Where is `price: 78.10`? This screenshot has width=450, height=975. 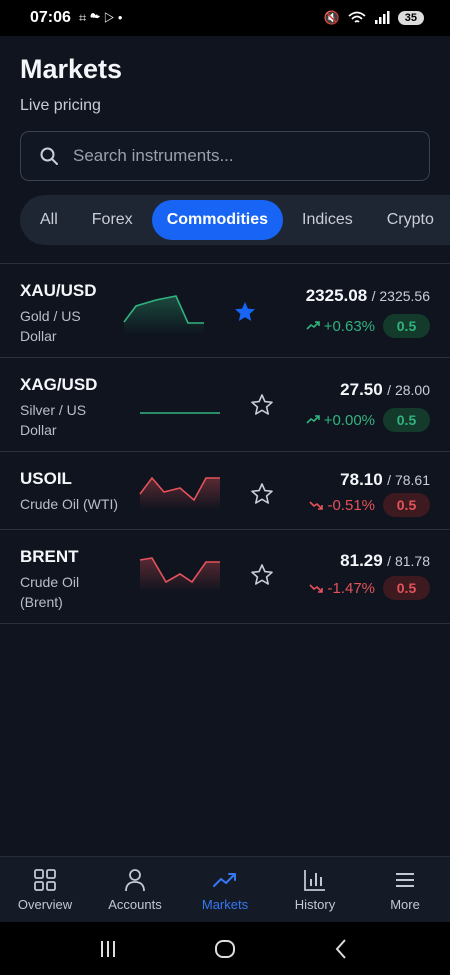 price: 78.10 is located at coordinates (361, 479).